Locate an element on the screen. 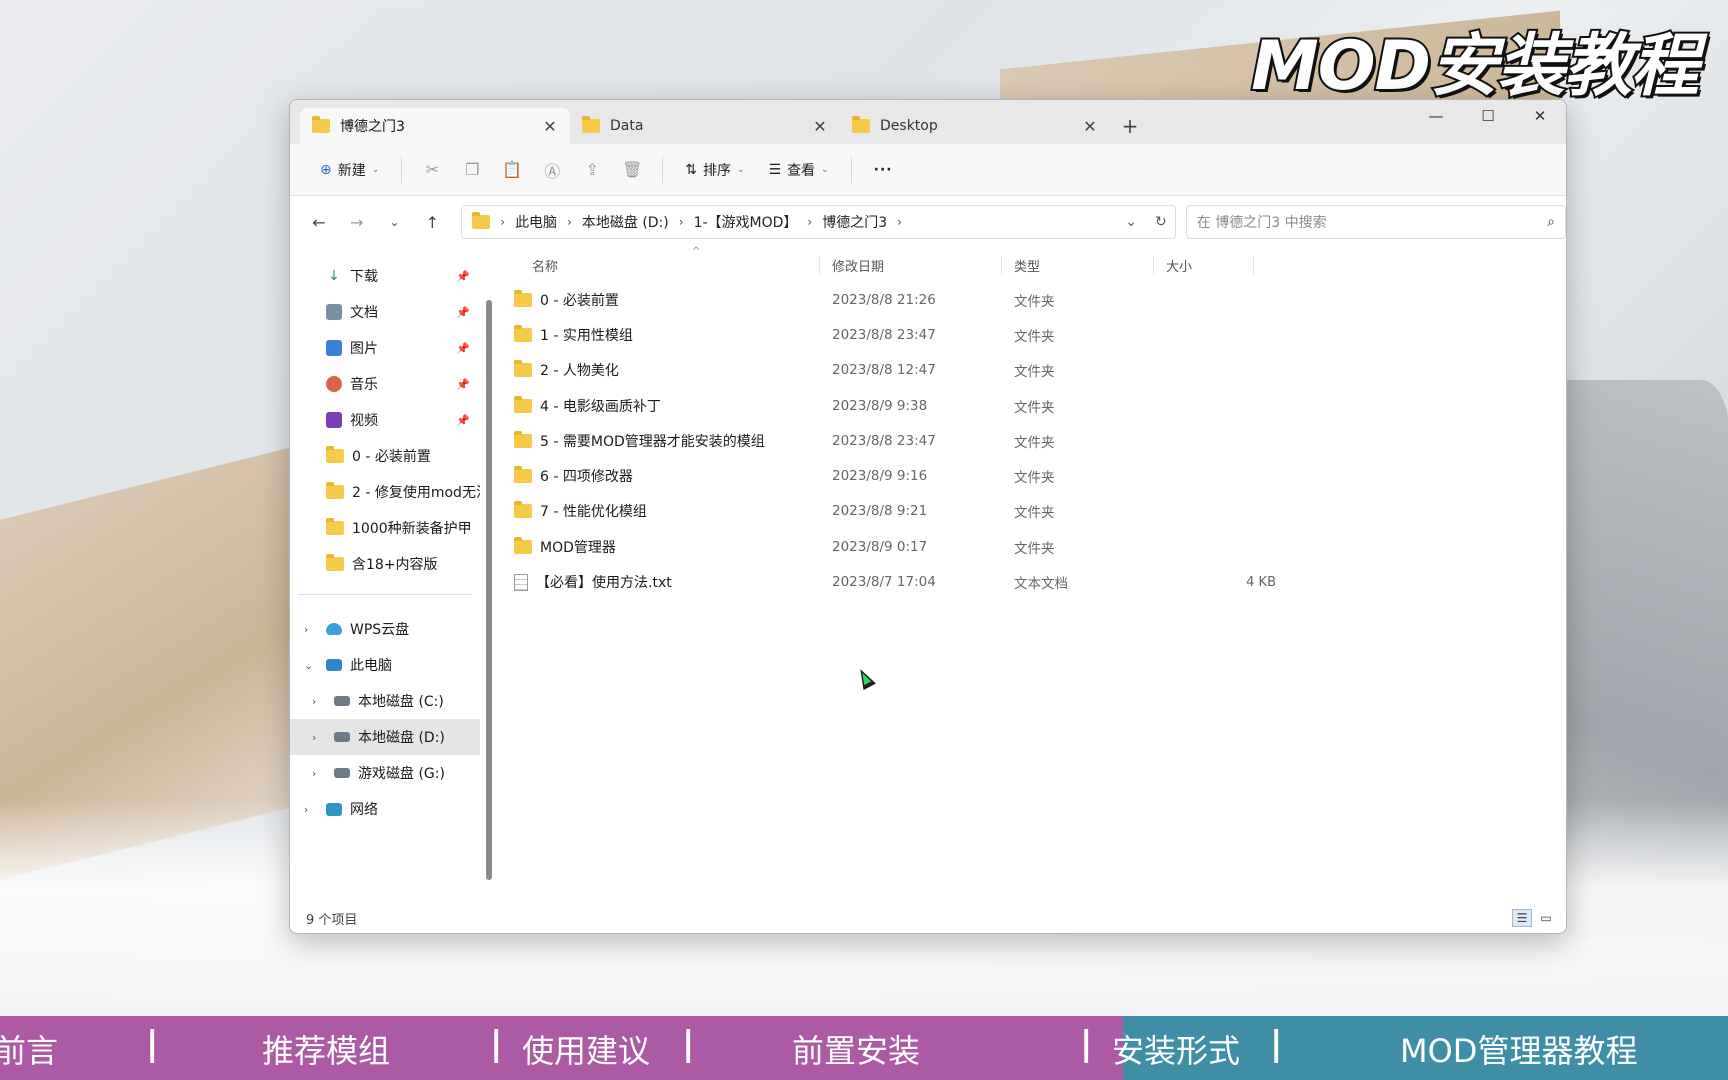 The width and height of the screenshot is (1728, 1080). view-button: ☰ 查看 ⌄ is located at coordinates (799, 170).